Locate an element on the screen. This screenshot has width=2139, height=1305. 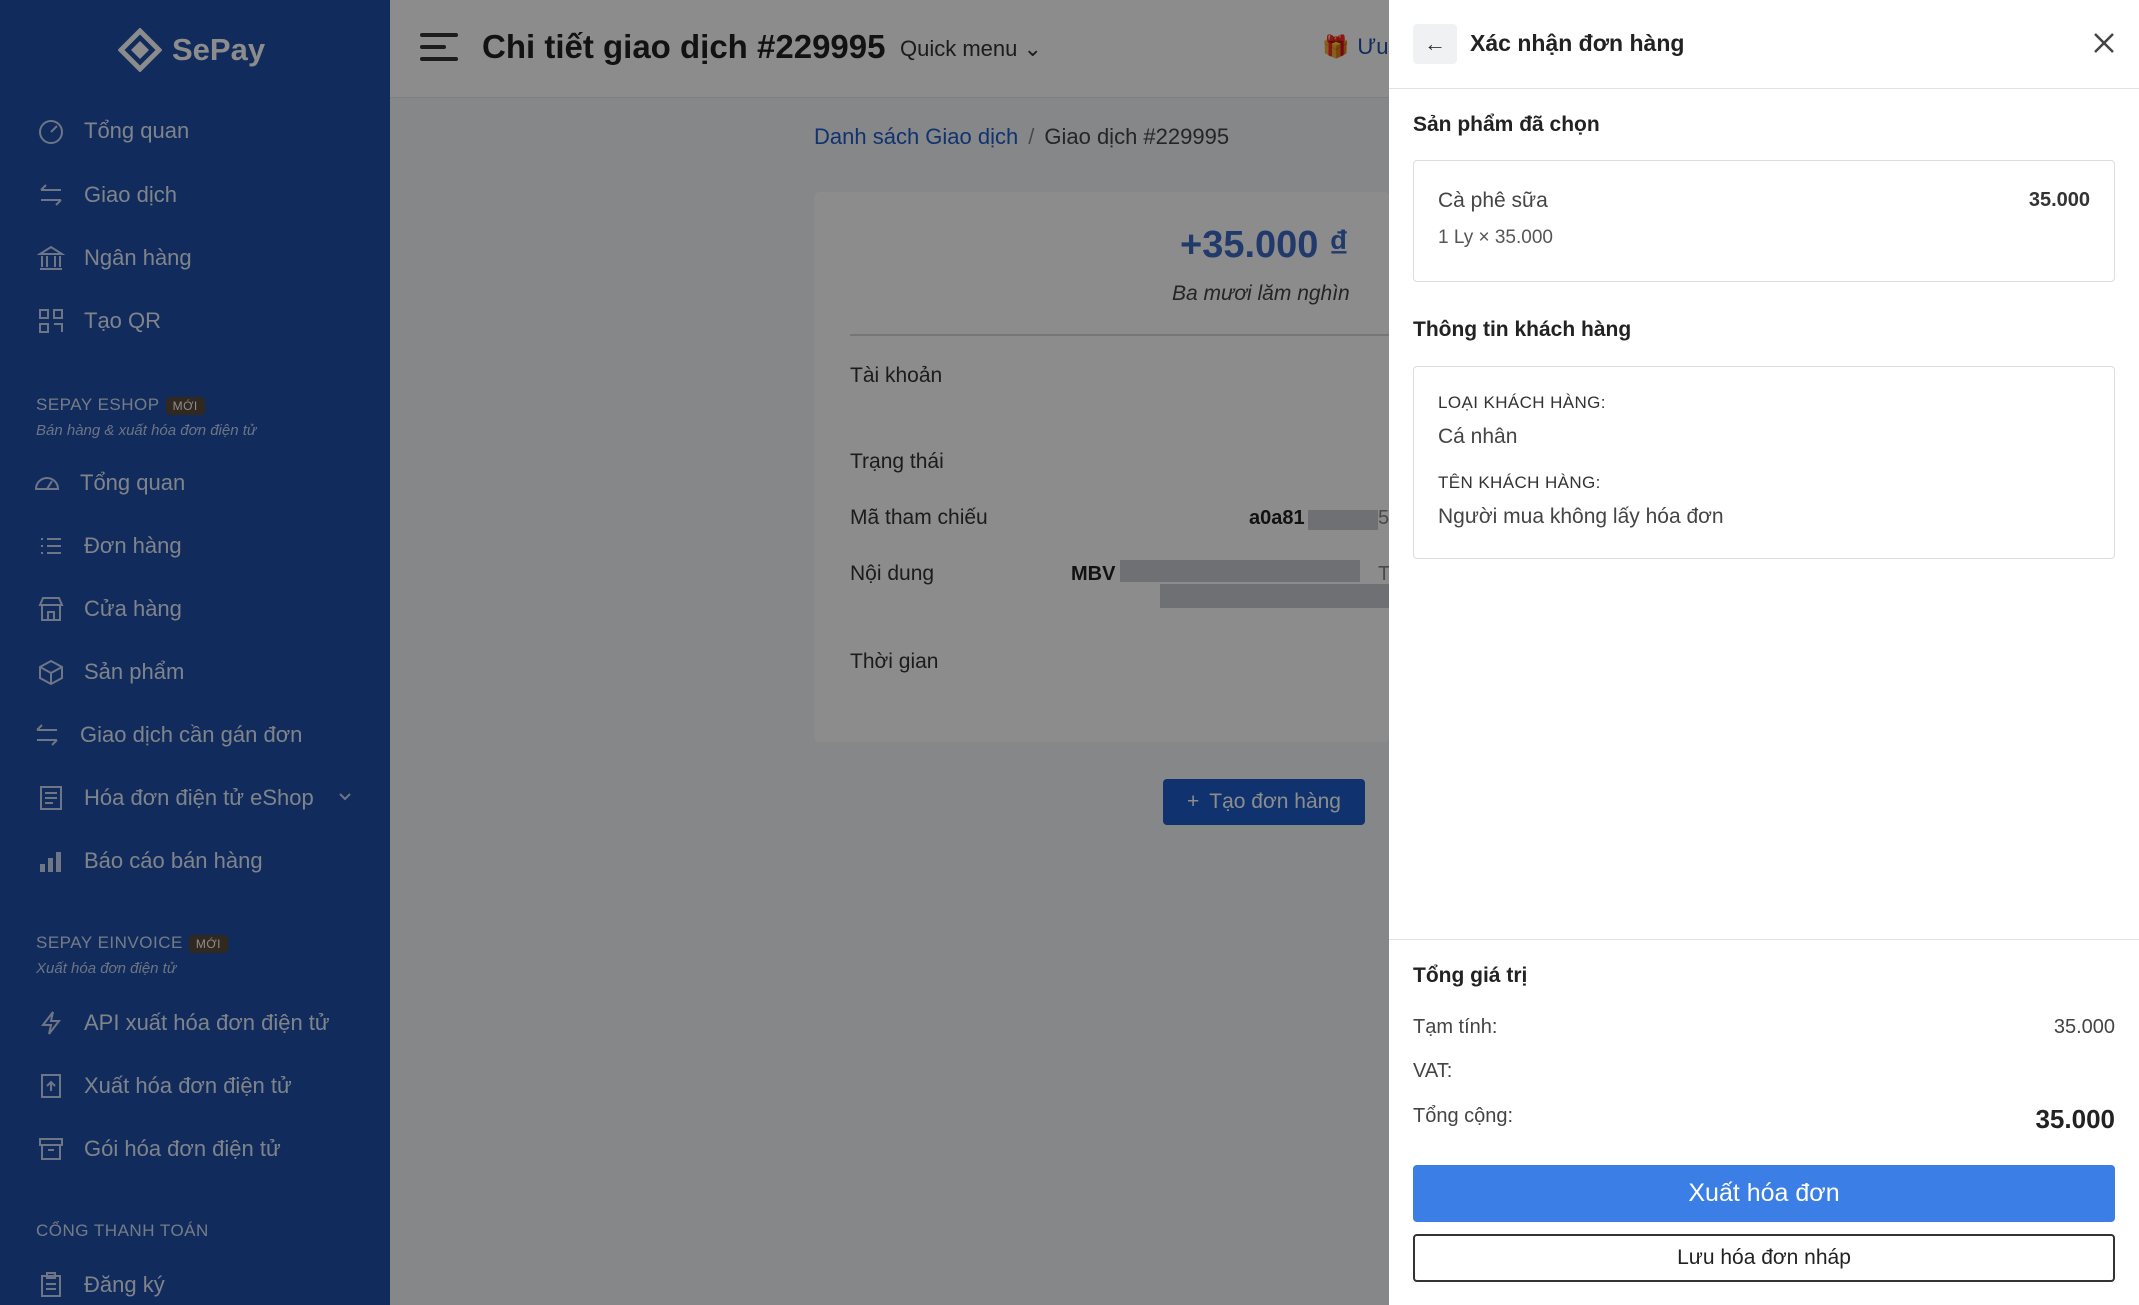
drawer-header: ← Xác nhận đơn hàng is located at coordinates (1764, 44).